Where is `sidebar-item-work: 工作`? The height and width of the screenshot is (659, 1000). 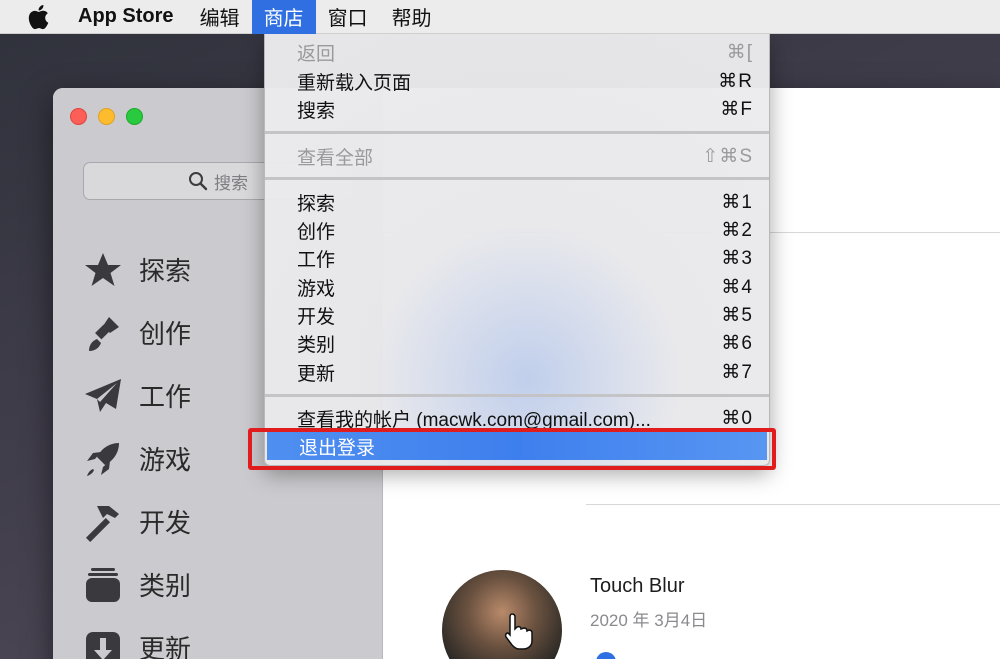 sidebar-item-work: 工作 is located at coordinates (136, 395).